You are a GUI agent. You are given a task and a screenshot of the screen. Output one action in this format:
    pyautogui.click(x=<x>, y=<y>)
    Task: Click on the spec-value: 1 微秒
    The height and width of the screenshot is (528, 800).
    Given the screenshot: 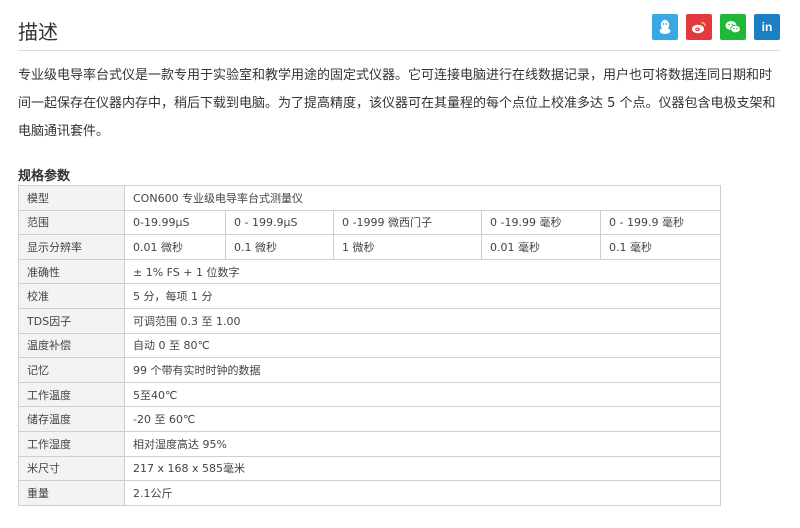 What is the action you would take?
    pyautogui.click(x=407, y=247)
    